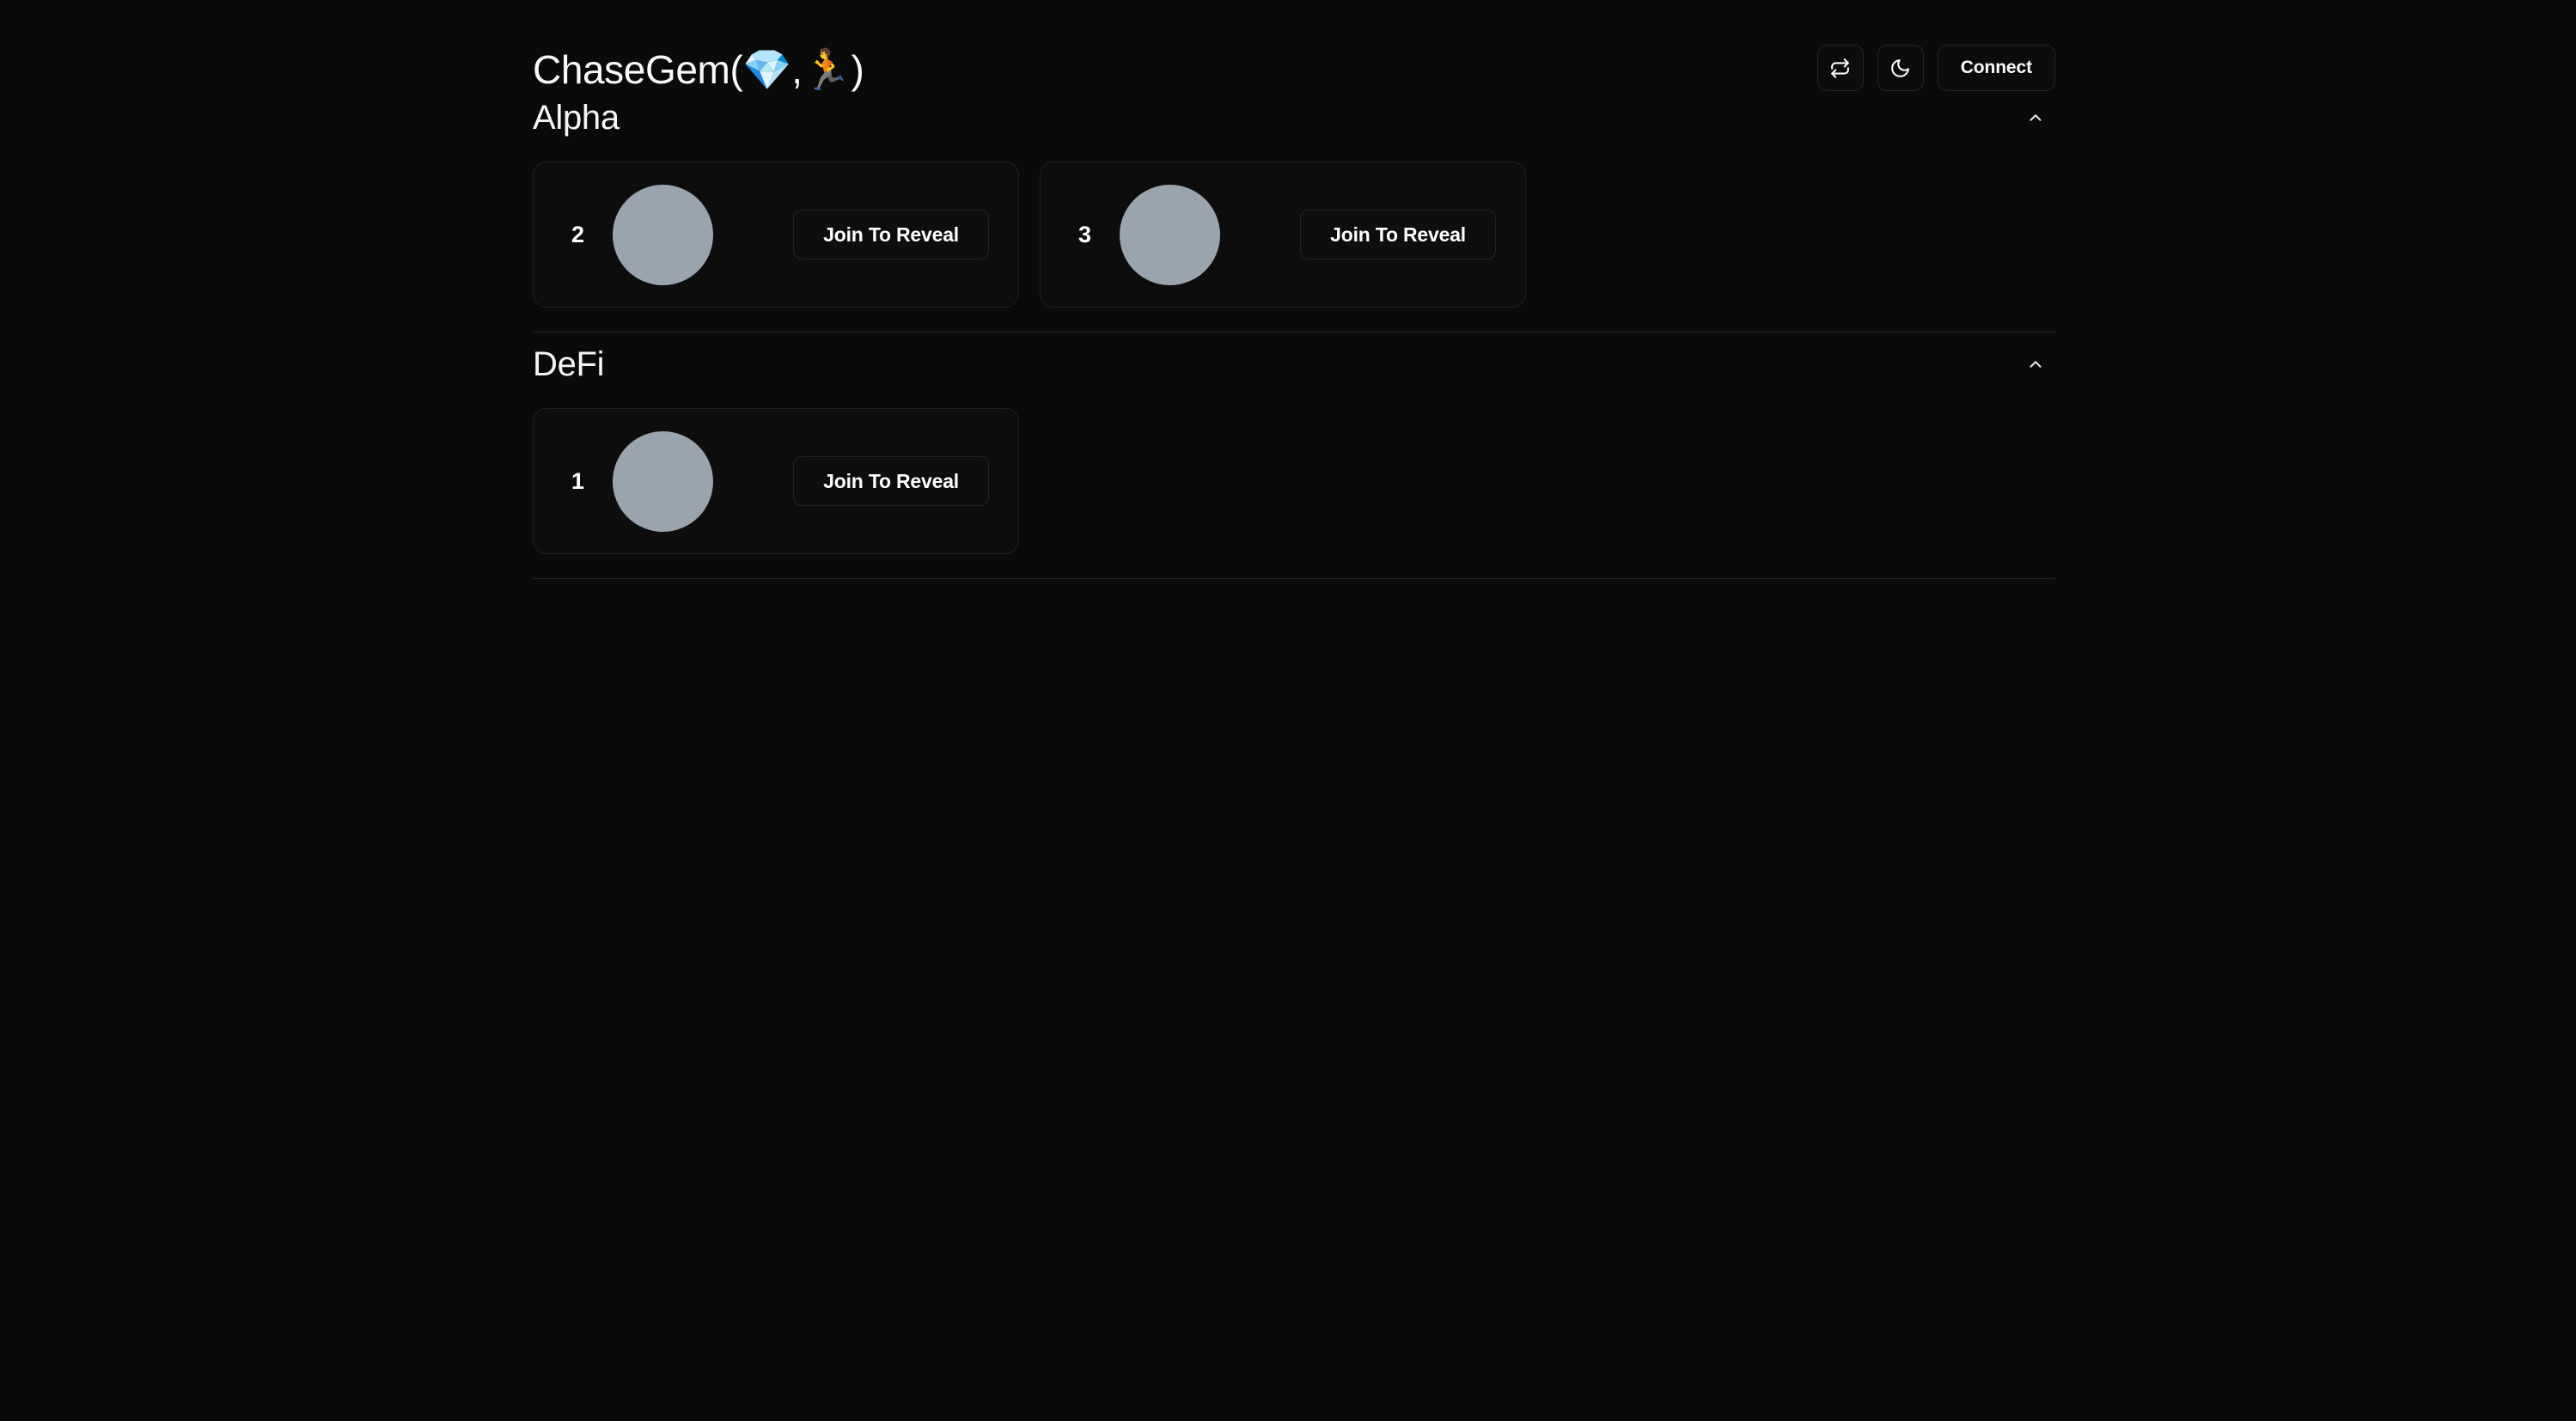  I want to click on gem-card: 3 Join To Reveal, so click(1283, 235).